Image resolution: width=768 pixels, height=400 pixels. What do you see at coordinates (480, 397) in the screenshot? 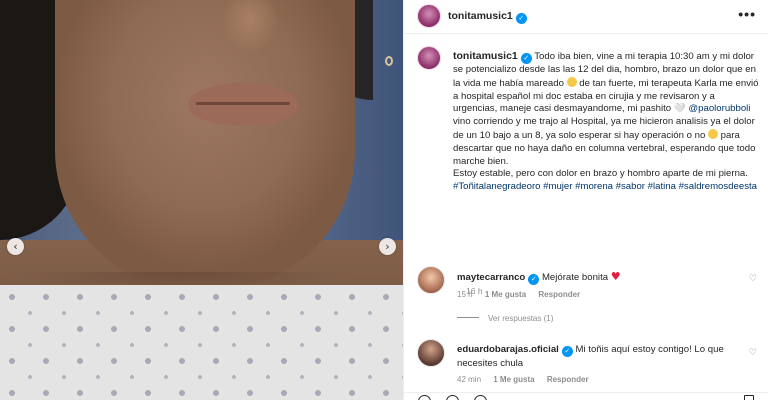
I see `share-icon` at bounding box center [480, 397].